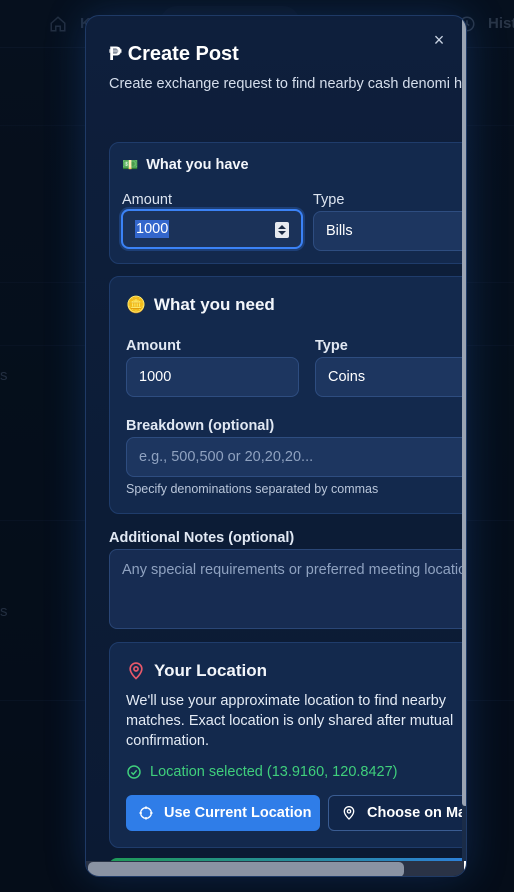 This screenshot has width=514, height=892. I want to click on vertical-scrollbar, so click(464, 438).